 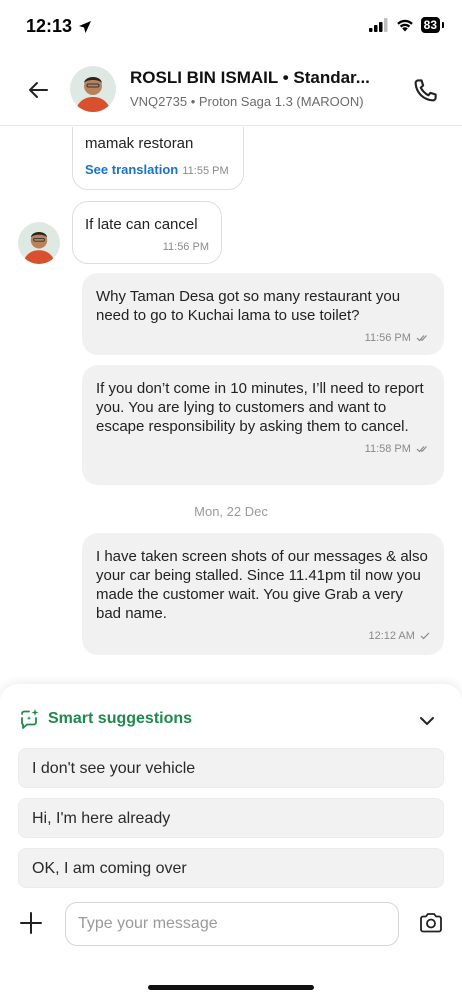 What do you see at coordinates (387, 449) in the screenshot?
I see `message-time: 11:58 PM` at bounding box center [387, 449].